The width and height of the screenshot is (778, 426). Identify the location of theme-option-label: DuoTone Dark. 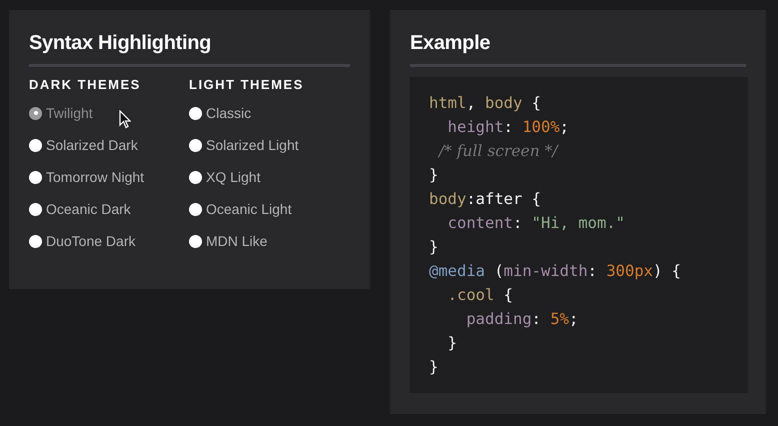
(91, 241).